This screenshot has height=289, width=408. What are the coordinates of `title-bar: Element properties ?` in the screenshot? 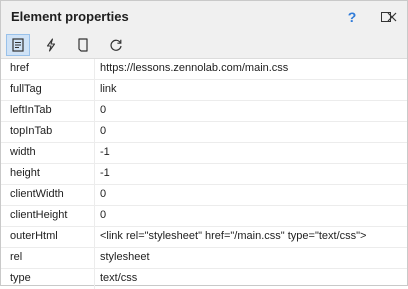 It's located at (204, 16).